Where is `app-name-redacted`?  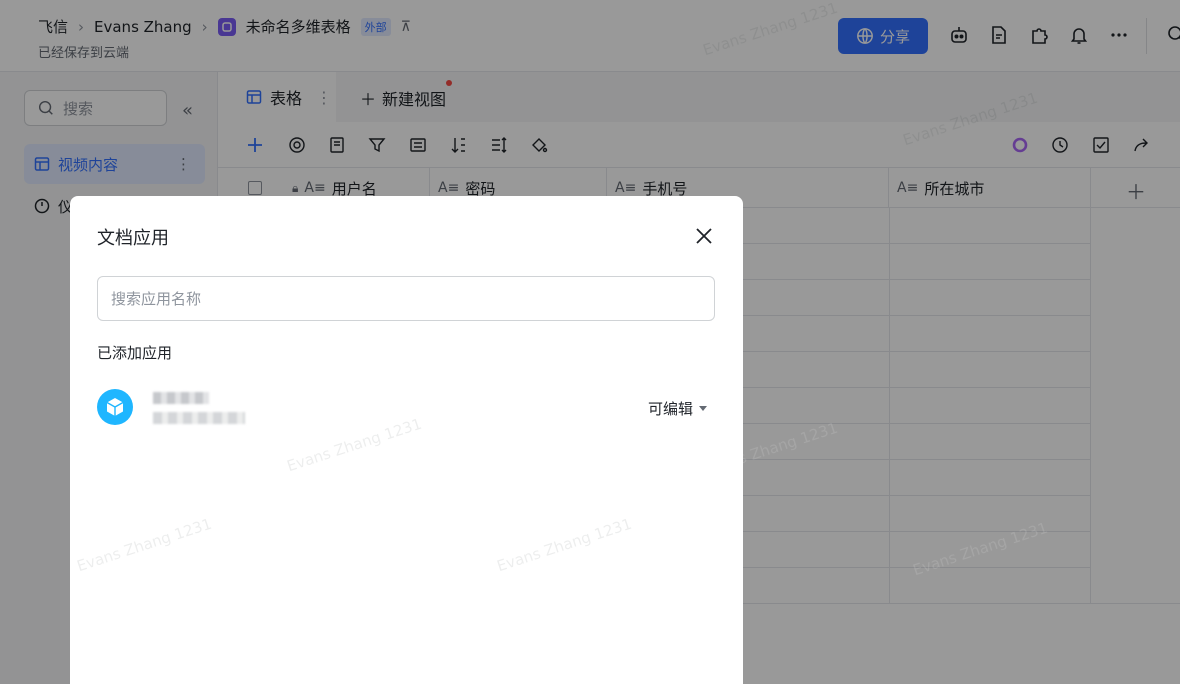
app-name-redacted is located at coordinates (181, 398).